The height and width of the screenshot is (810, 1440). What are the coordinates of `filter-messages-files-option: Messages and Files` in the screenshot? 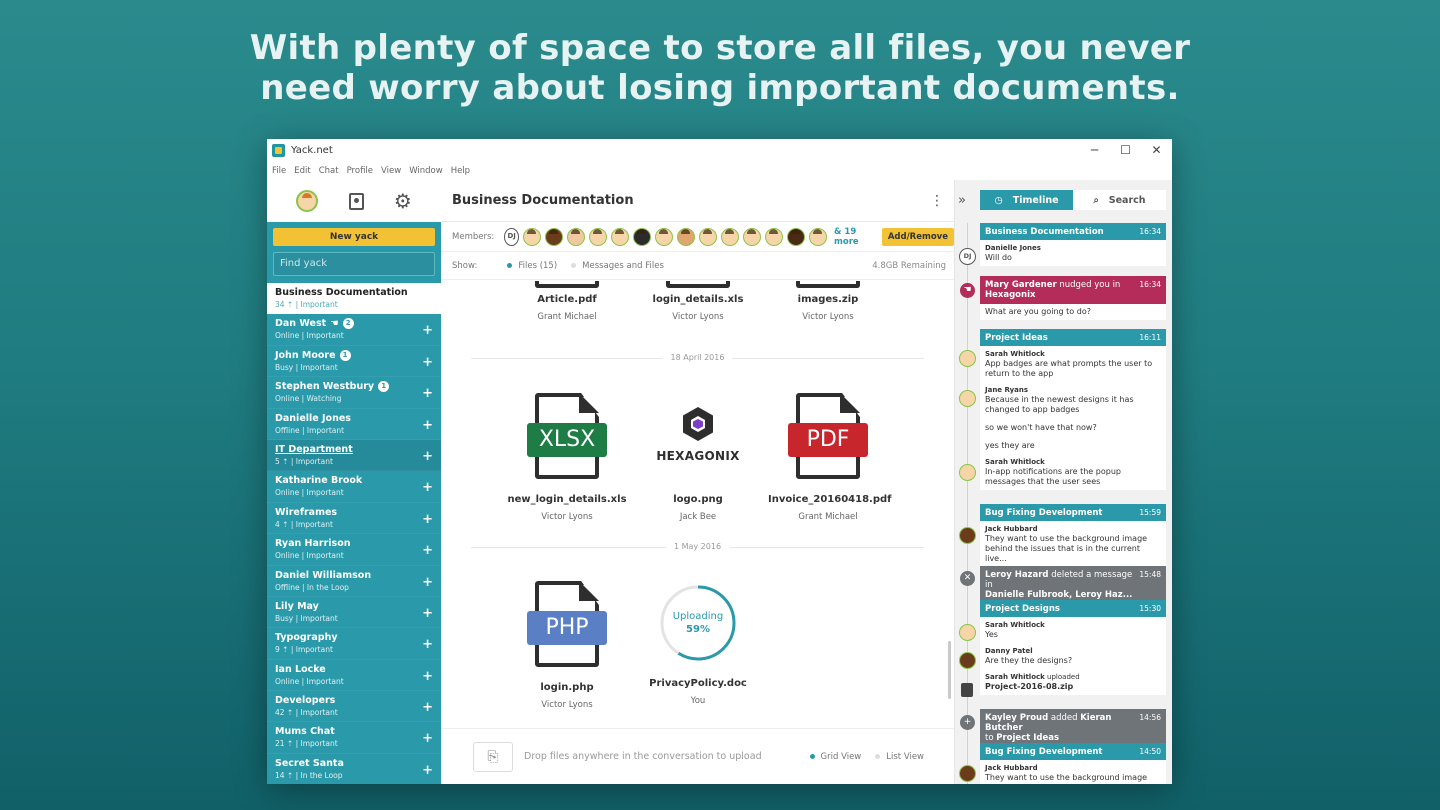 It's located at (617, 266).